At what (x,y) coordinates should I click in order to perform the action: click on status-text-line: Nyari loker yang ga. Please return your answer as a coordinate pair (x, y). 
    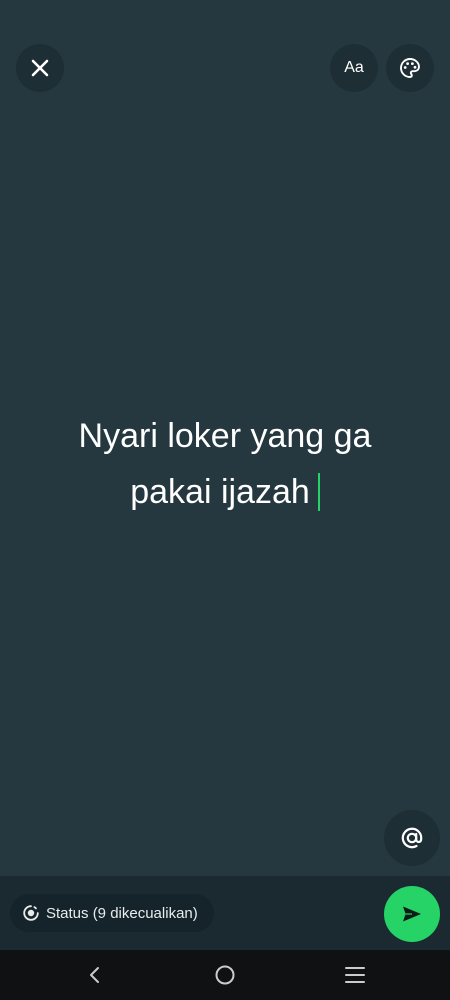
    Looking at the image, I should click on (225, 436).